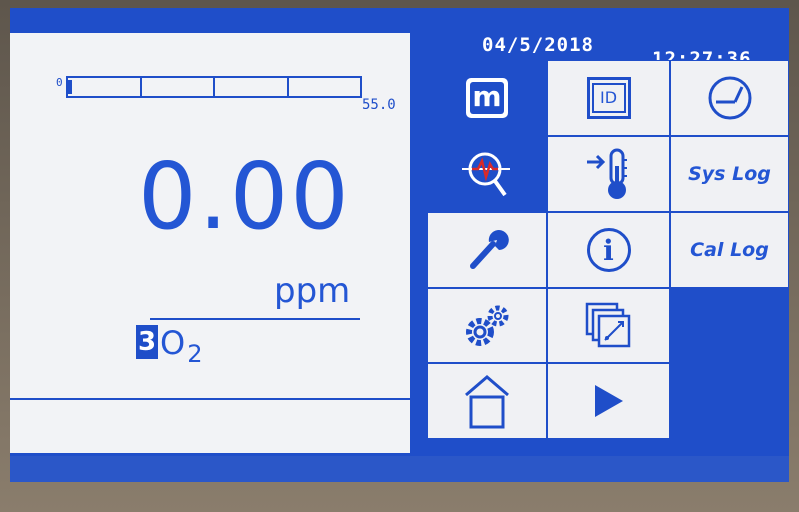 This screenshot has height=512, width=799. I want to click on bargraph-min-label: 0, so click(59, 82).